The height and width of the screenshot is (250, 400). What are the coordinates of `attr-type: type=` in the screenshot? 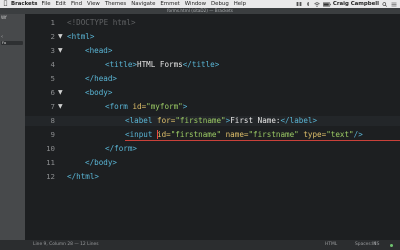 It's located at (312, 134).